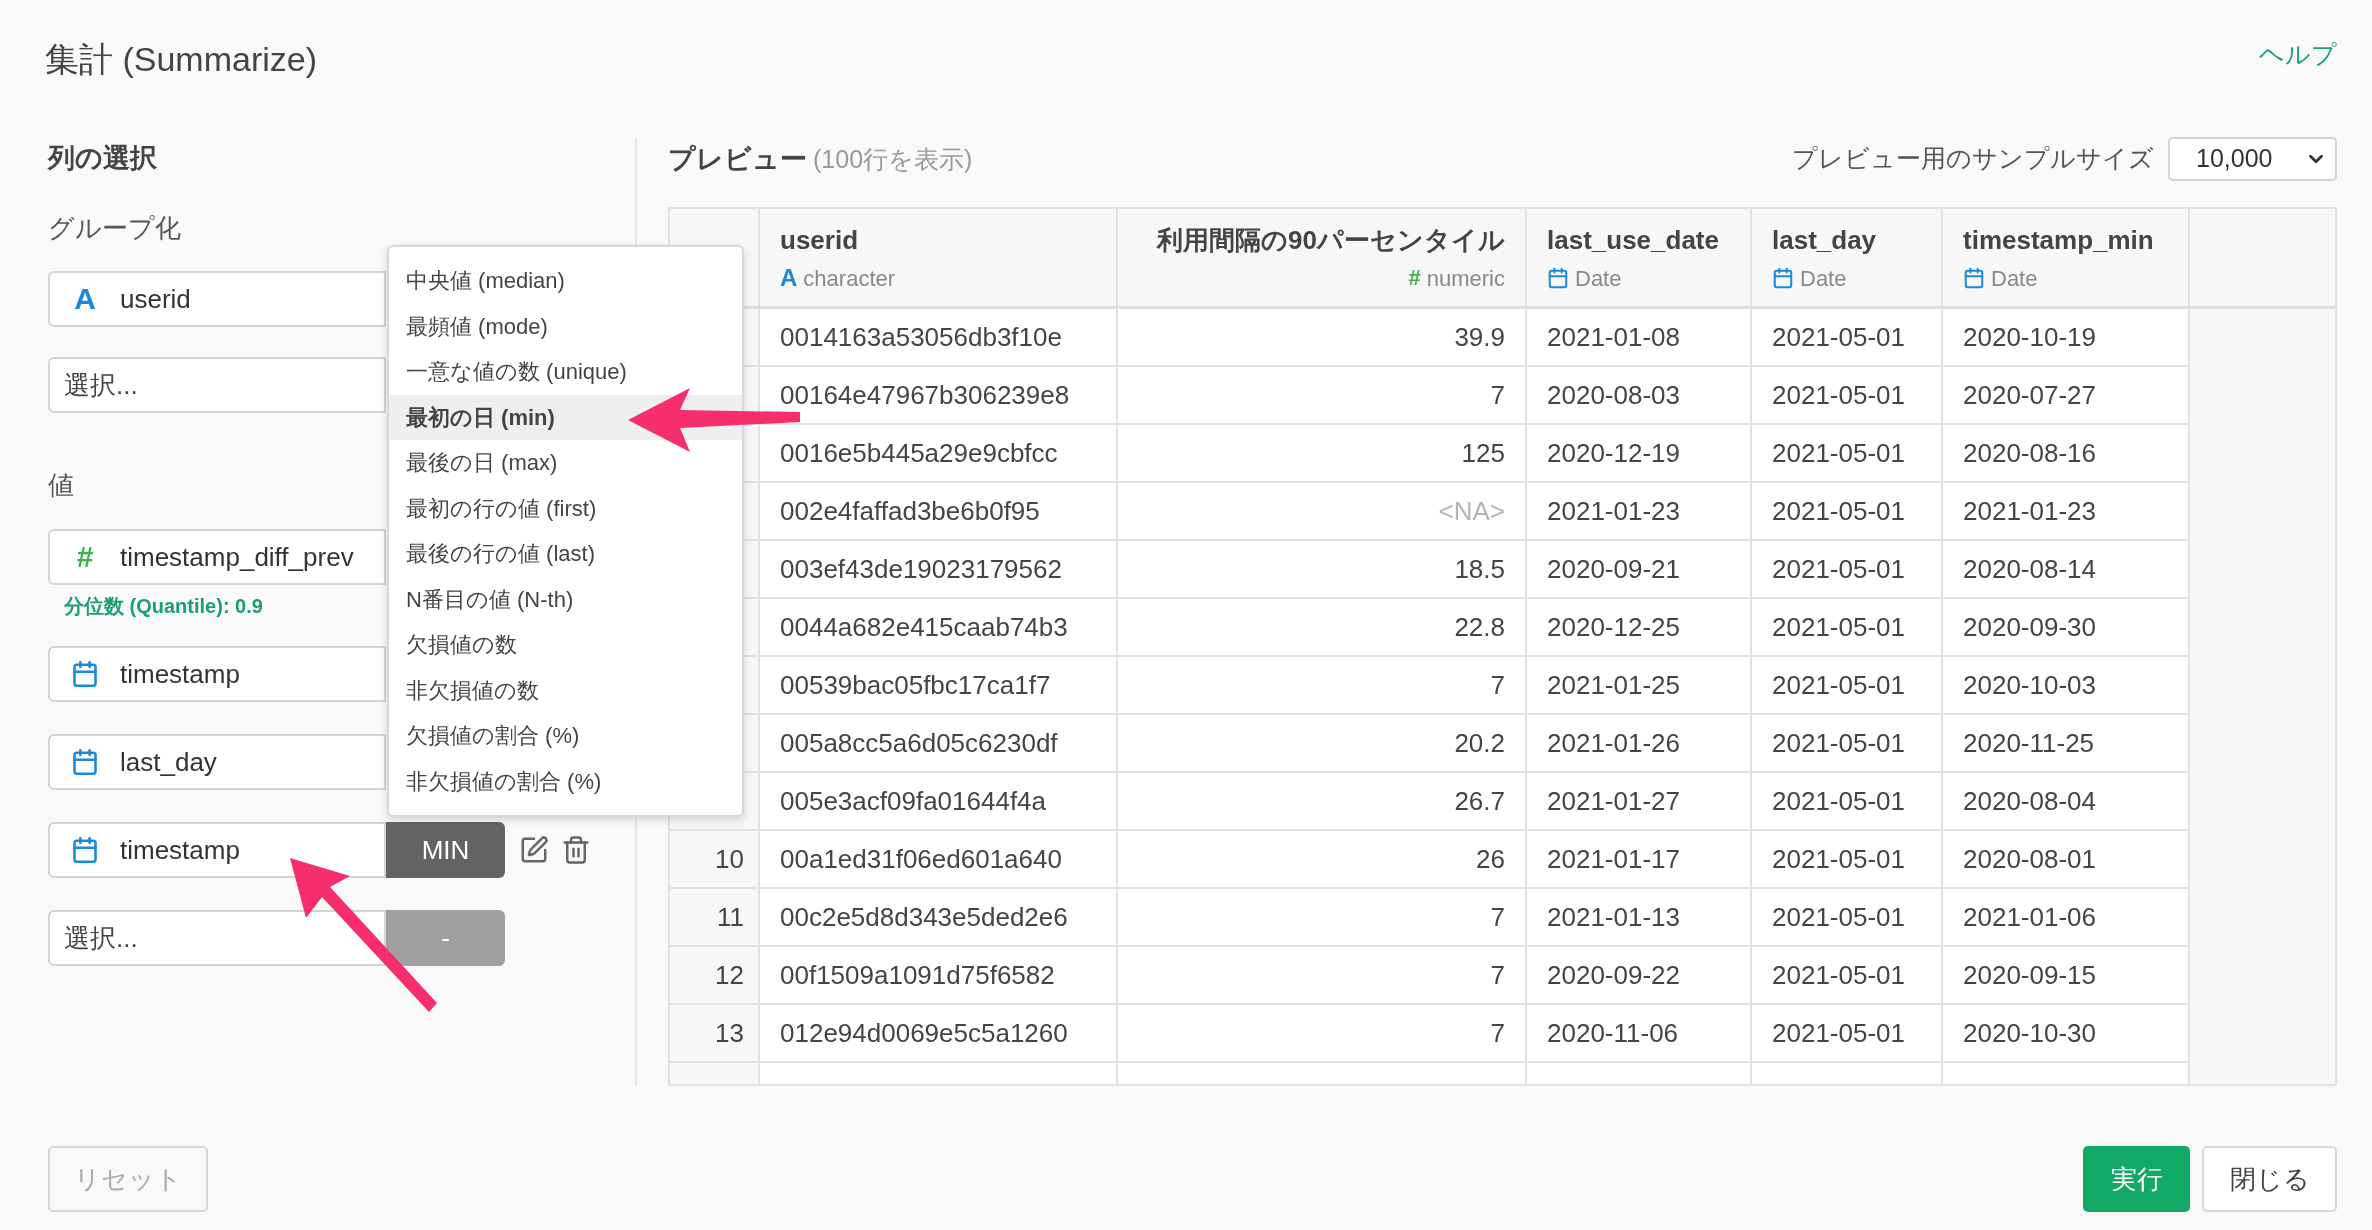 This screenshot has height=1230, width=2372. What do you see at coordinates (1613, 743) in the screenshot?
I see `table-cell-text: 2021-01-26` at bounding box center [1613, 743].